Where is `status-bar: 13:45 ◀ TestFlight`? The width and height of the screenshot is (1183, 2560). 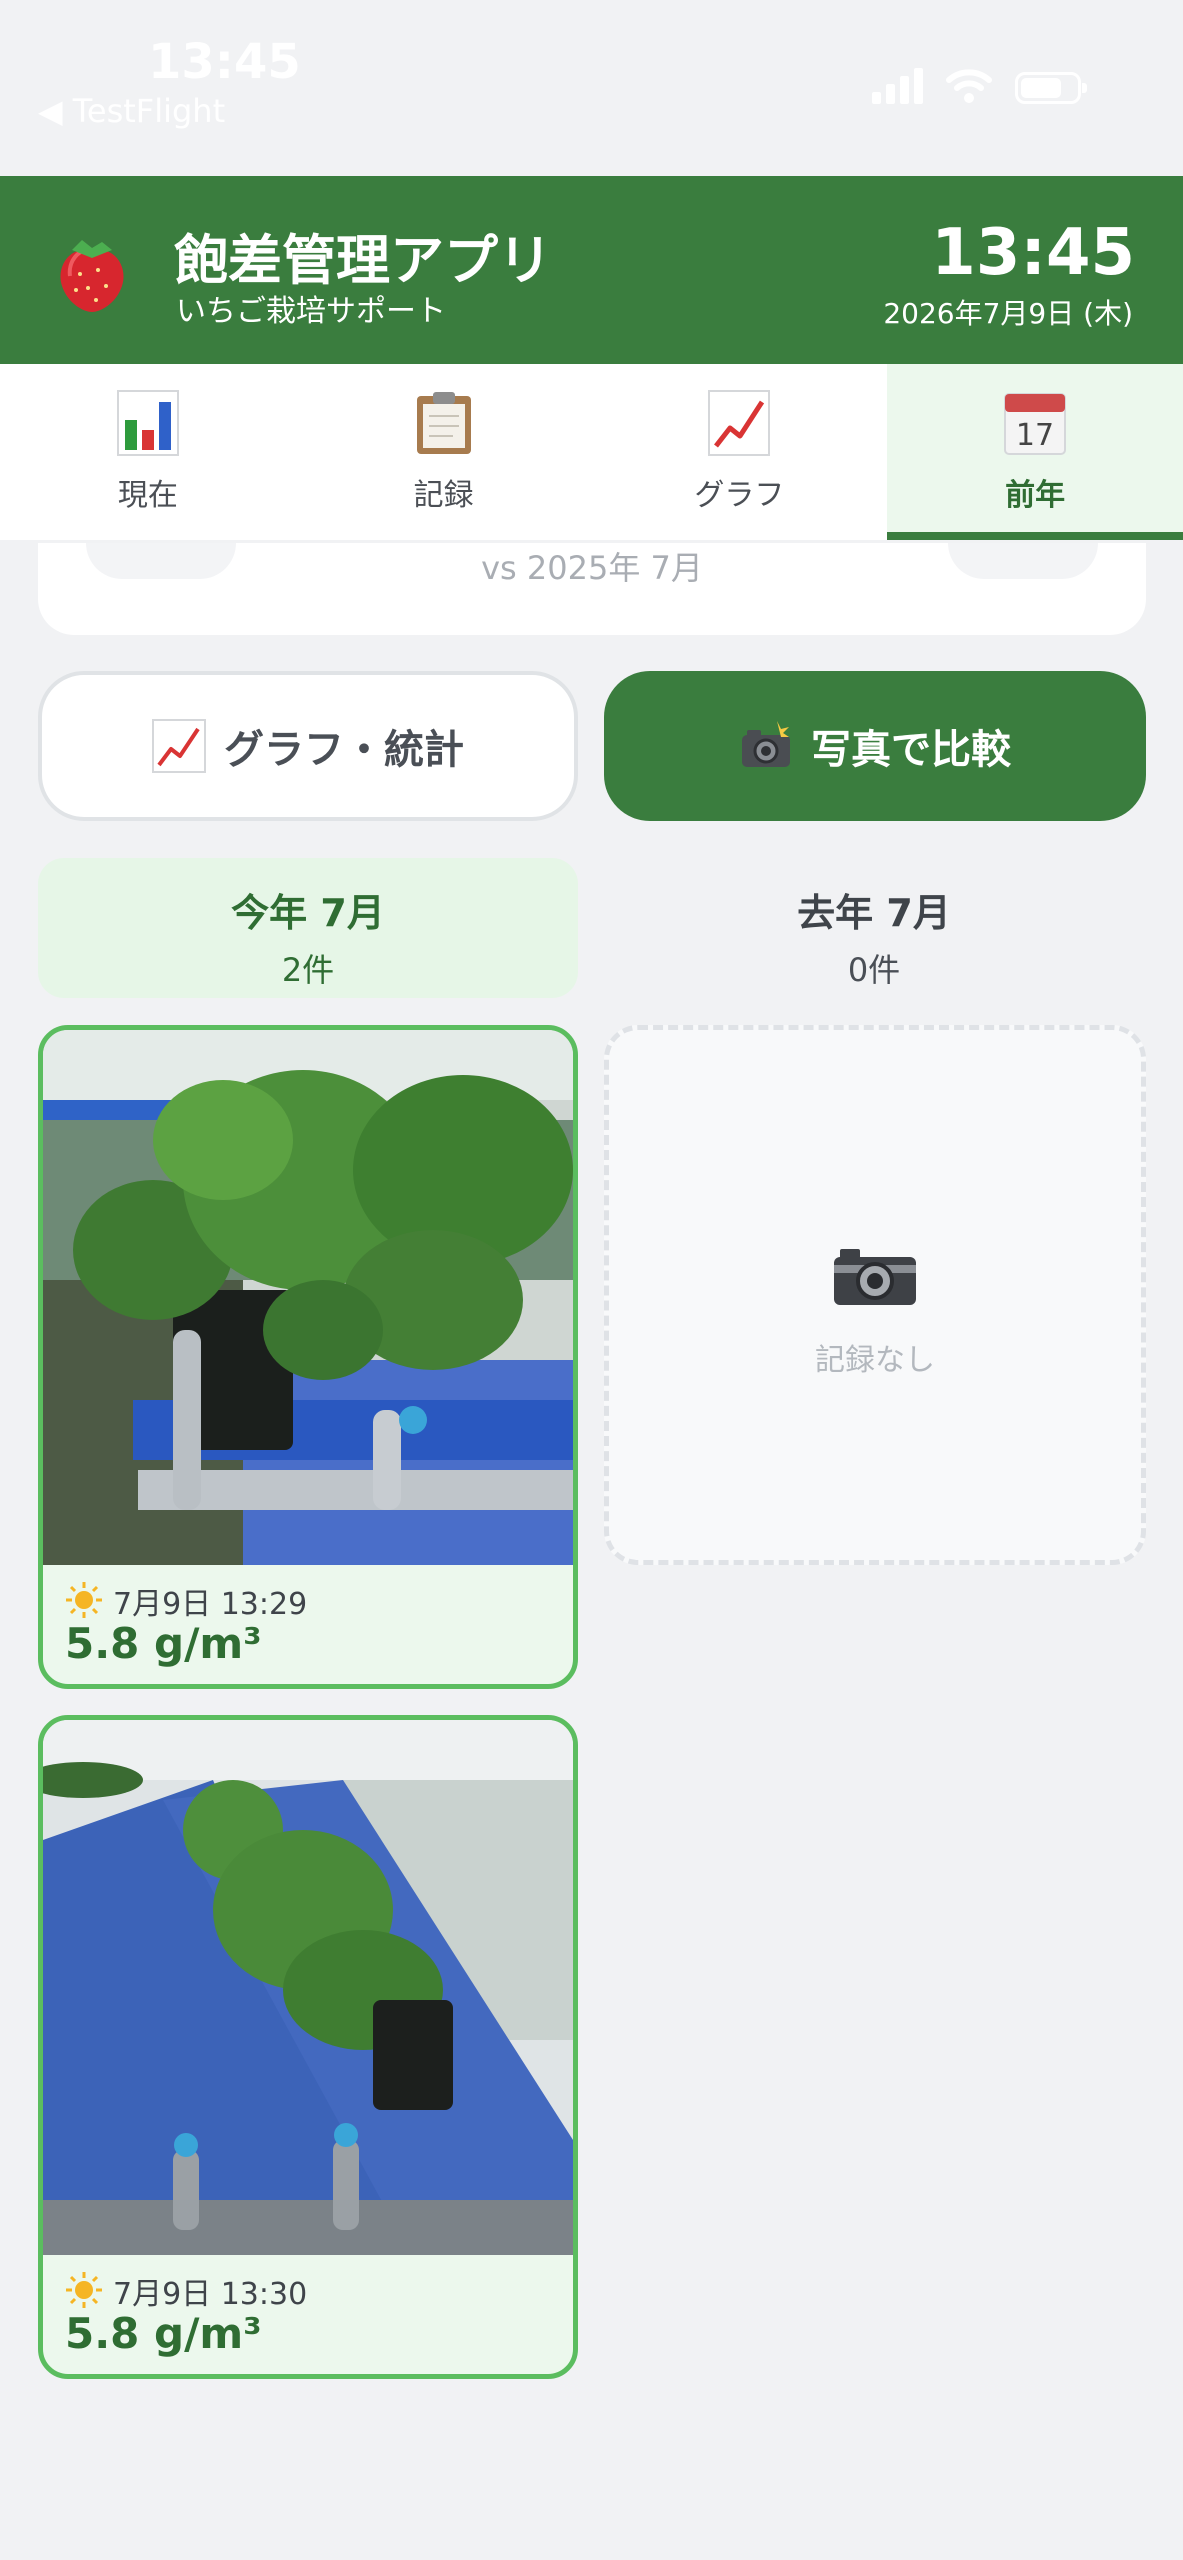
status-bar: 13:45 ◀ TestFlight is located at coordinates (591, 87).